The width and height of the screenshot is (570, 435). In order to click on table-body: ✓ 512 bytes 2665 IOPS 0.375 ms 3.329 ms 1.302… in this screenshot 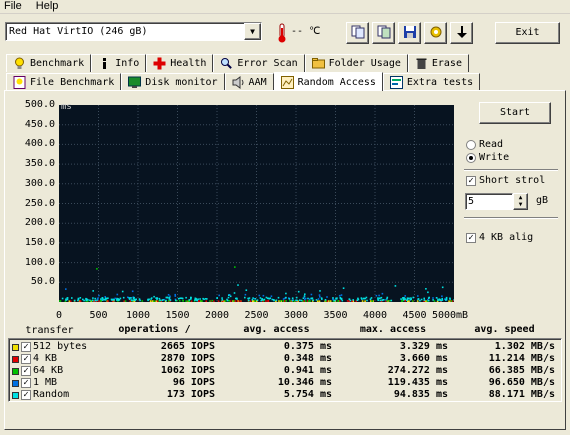, I will do `click(285, 370)`.